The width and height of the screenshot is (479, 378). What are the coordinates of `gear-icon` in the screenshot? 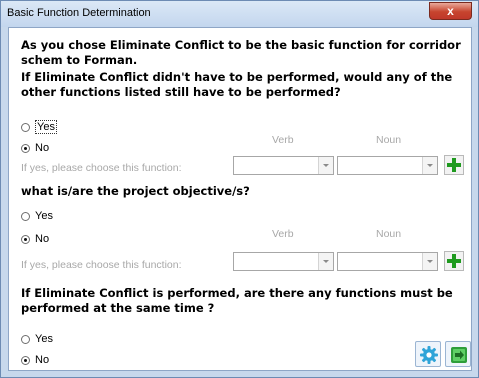 It's located at (429, 355).